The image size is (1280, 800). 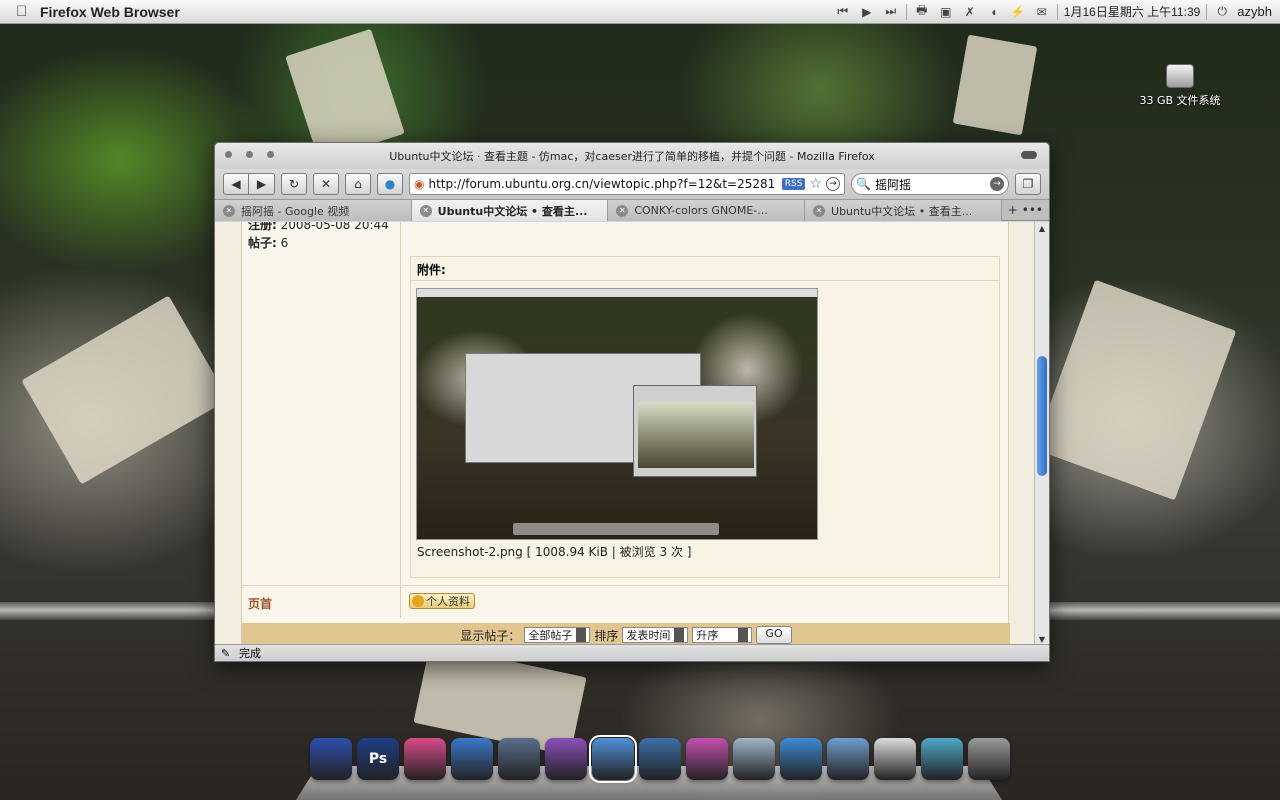 What do you see at coordinates (321, 420) in the screenshot?
I see `author-column: 注册: 2008-05-08 20:44 帖子: 6` at bounding box center [321, 420].